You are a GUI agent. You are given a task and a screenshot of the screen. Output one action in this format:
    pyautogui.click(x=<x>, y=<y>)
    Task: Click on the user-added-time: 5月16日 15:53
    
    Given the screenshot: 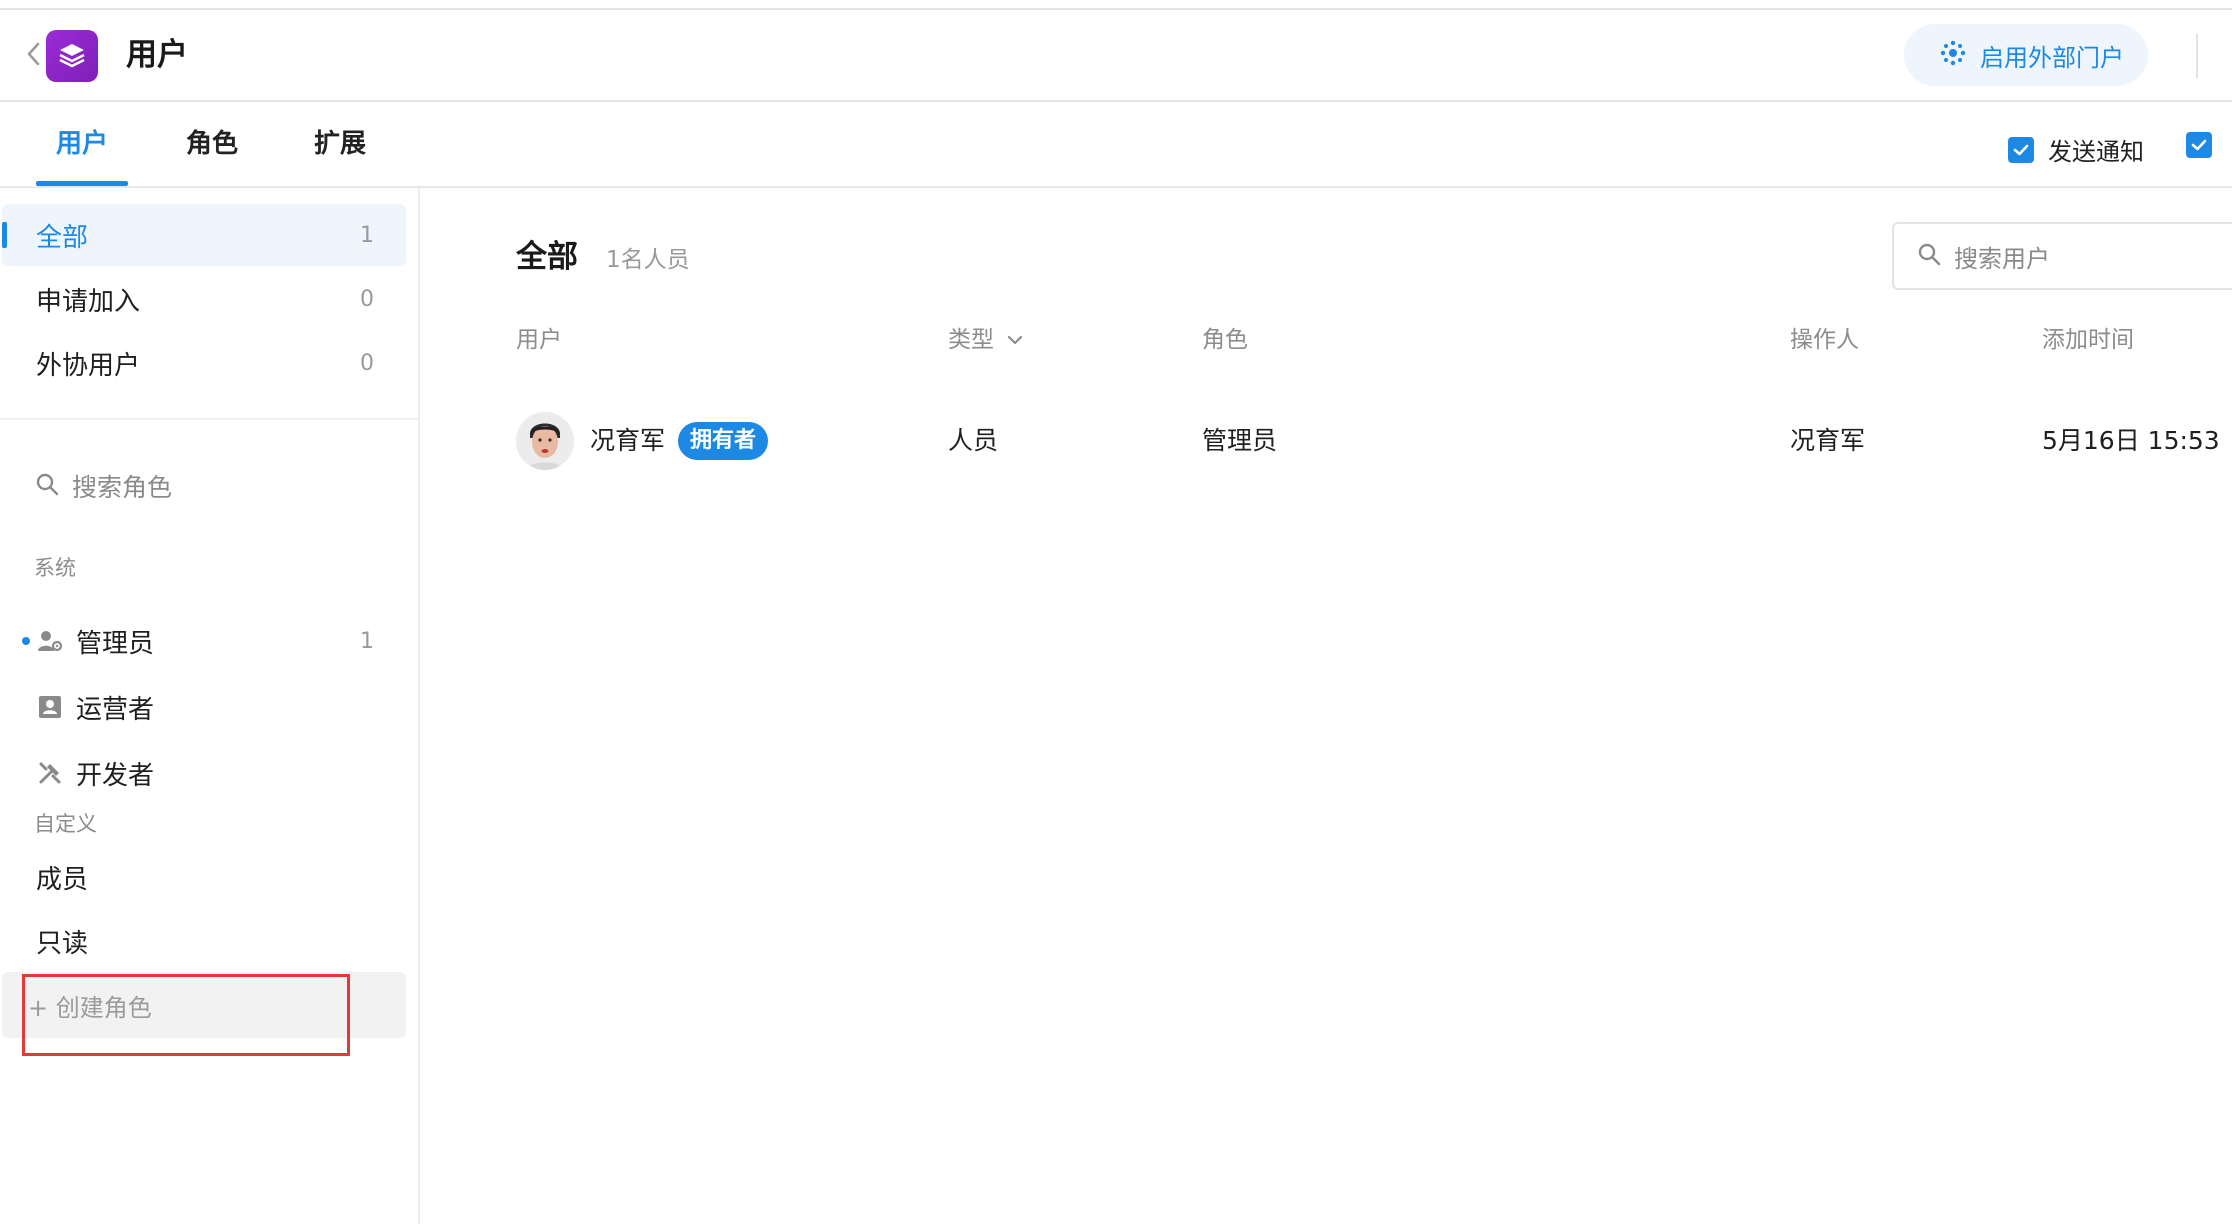 What is the action you would take?
    pyautogui.click(x=2131, y=440)
    